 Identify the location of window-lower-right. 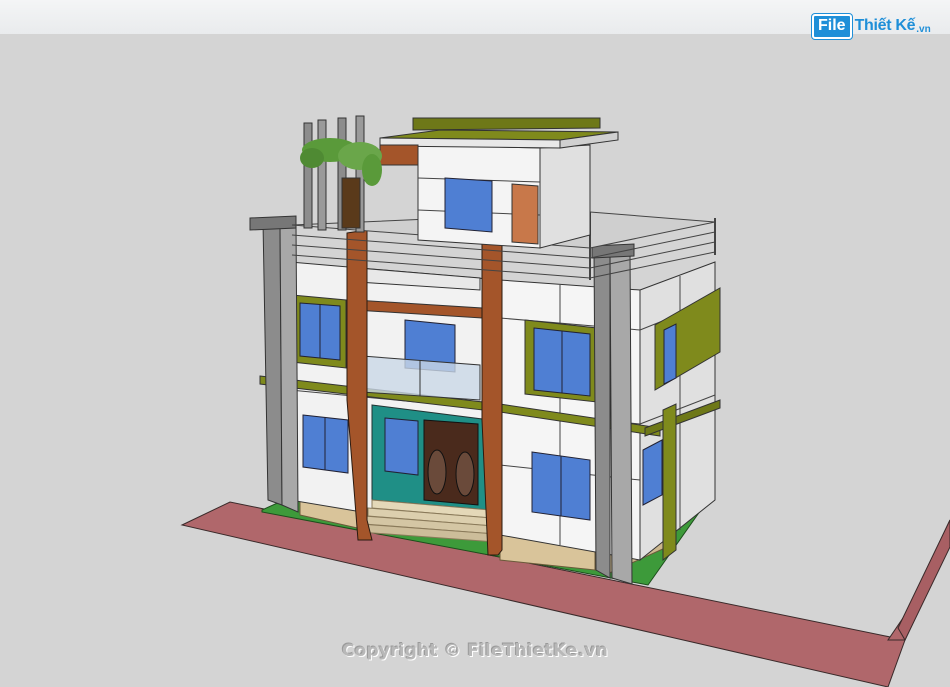
(561, 486).